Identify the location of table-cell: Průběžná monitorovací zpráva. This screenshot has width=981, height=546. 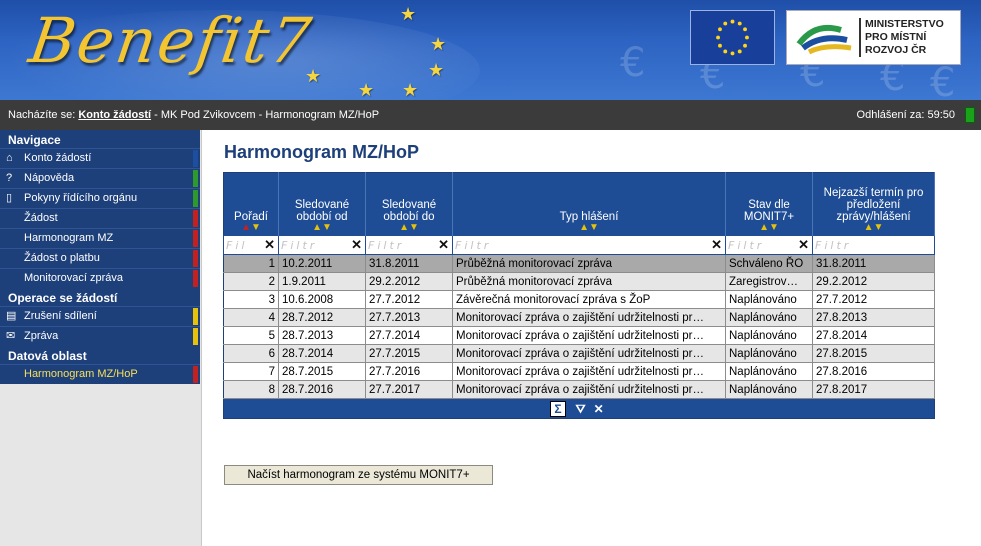
(589, 281).